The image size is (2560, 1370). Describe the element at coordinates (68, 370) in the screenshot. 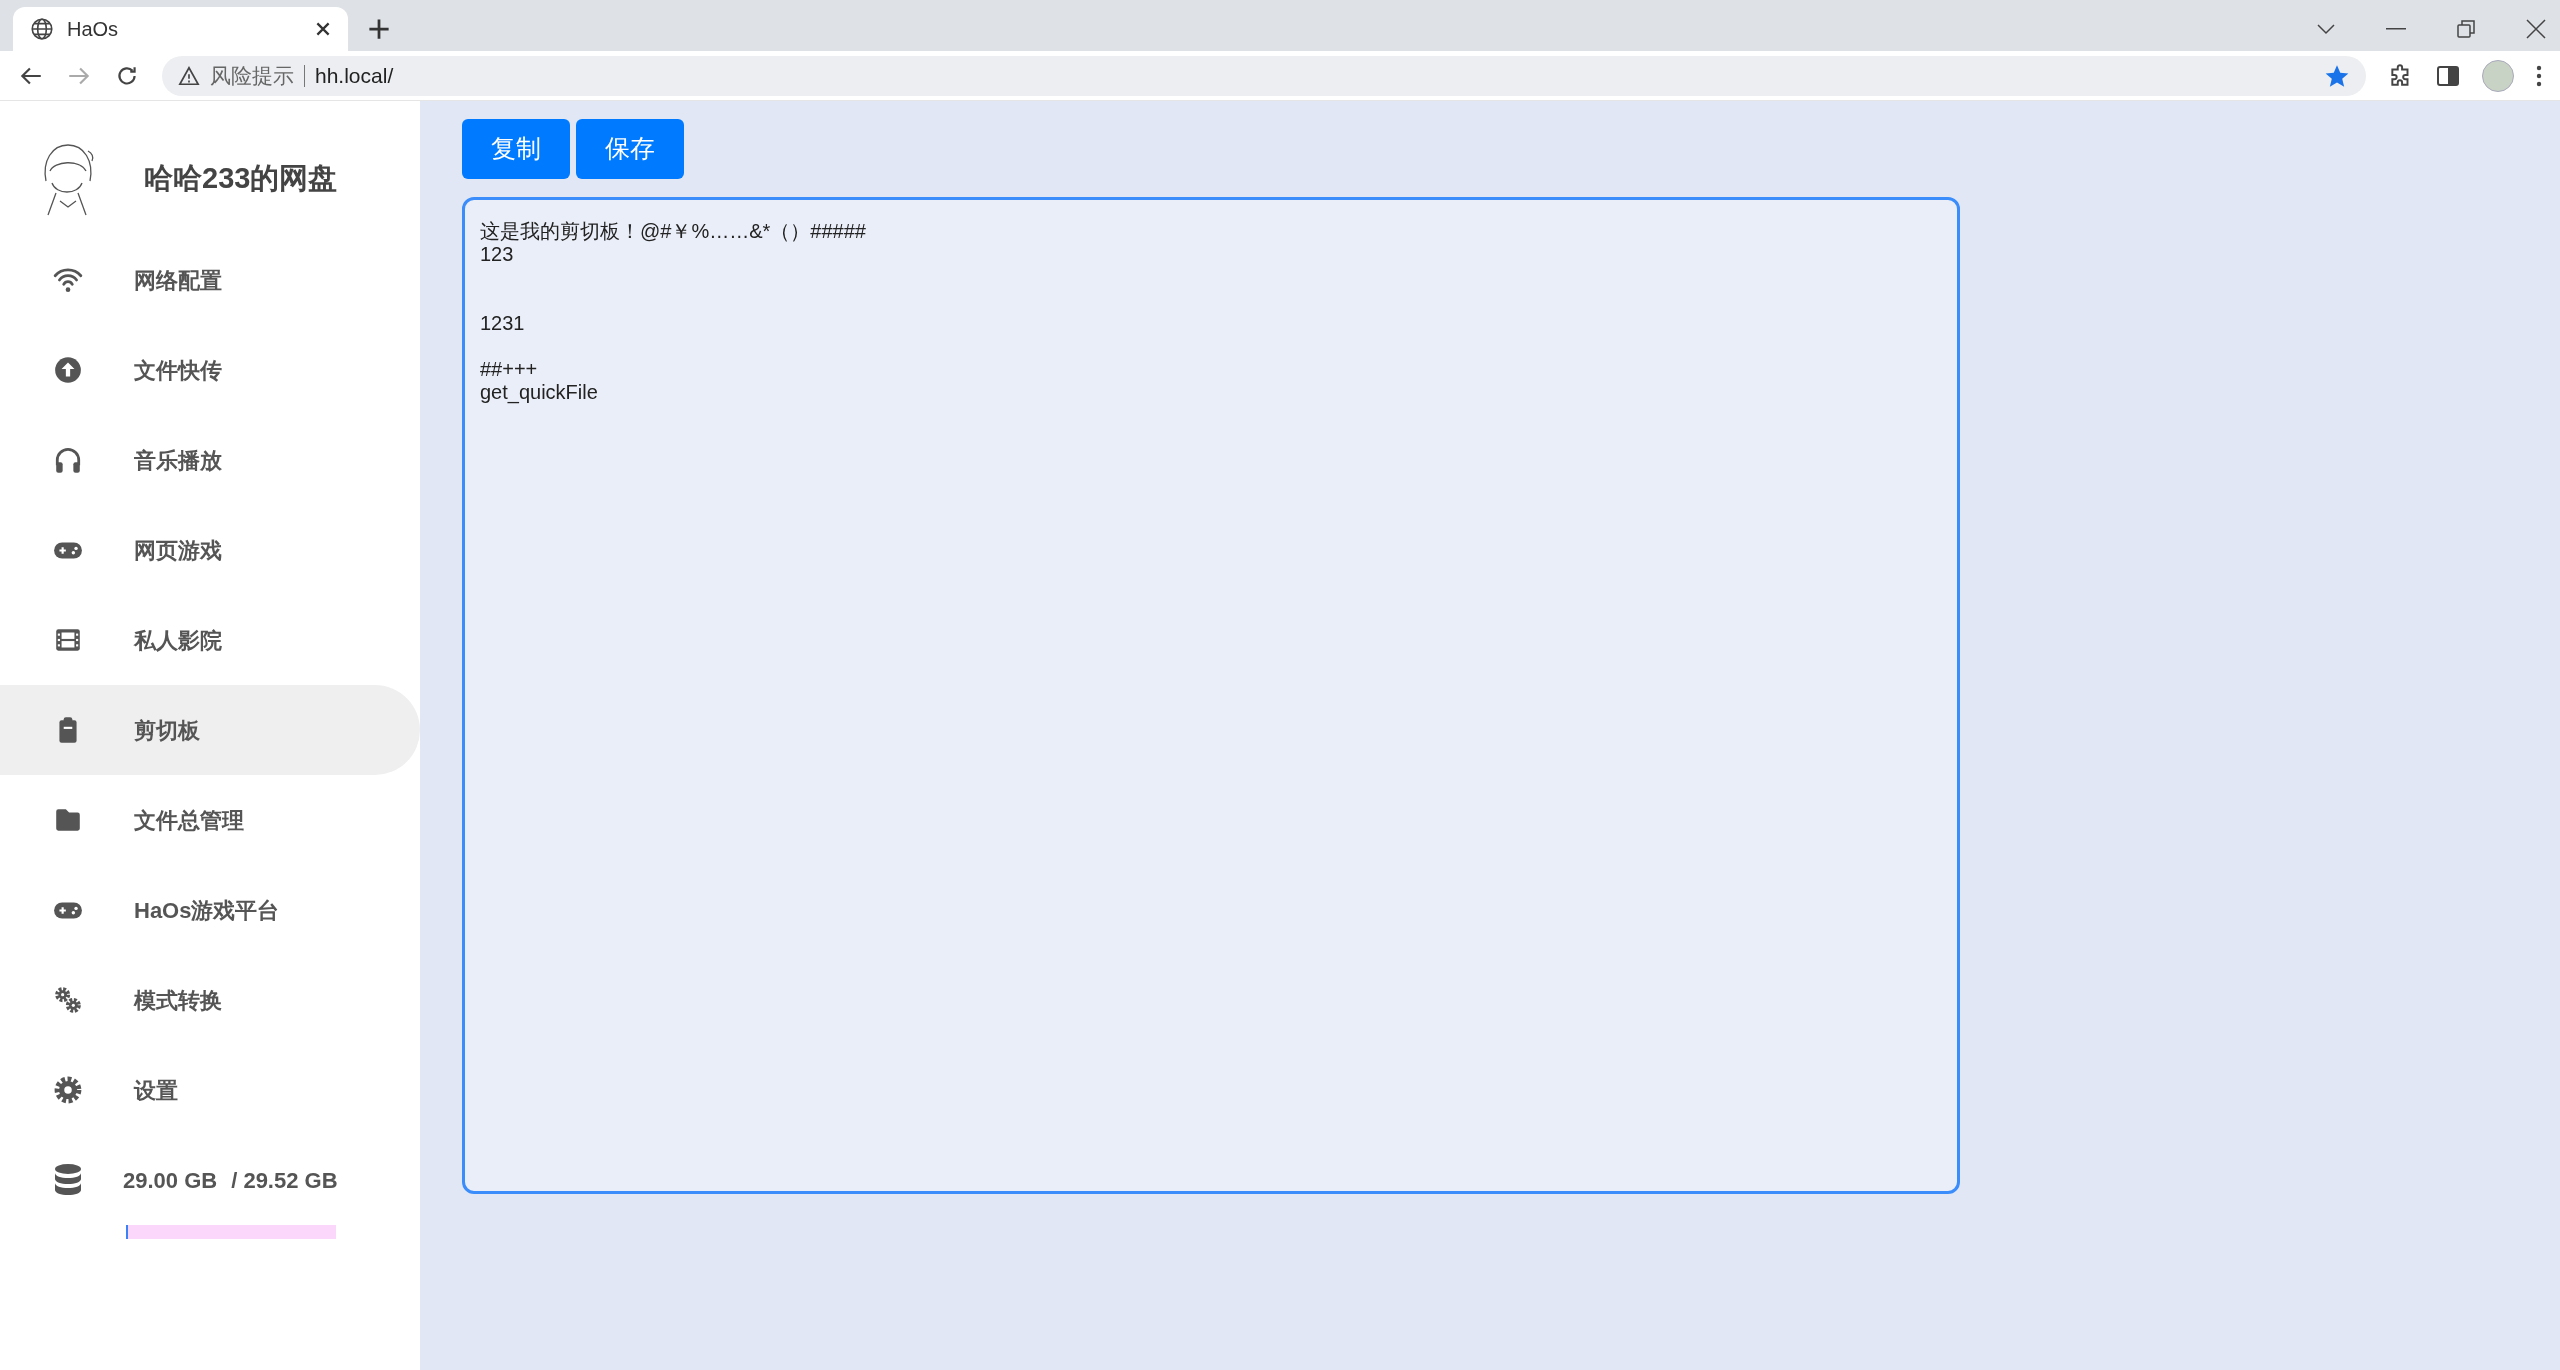

I see `upload-icon` at that location.